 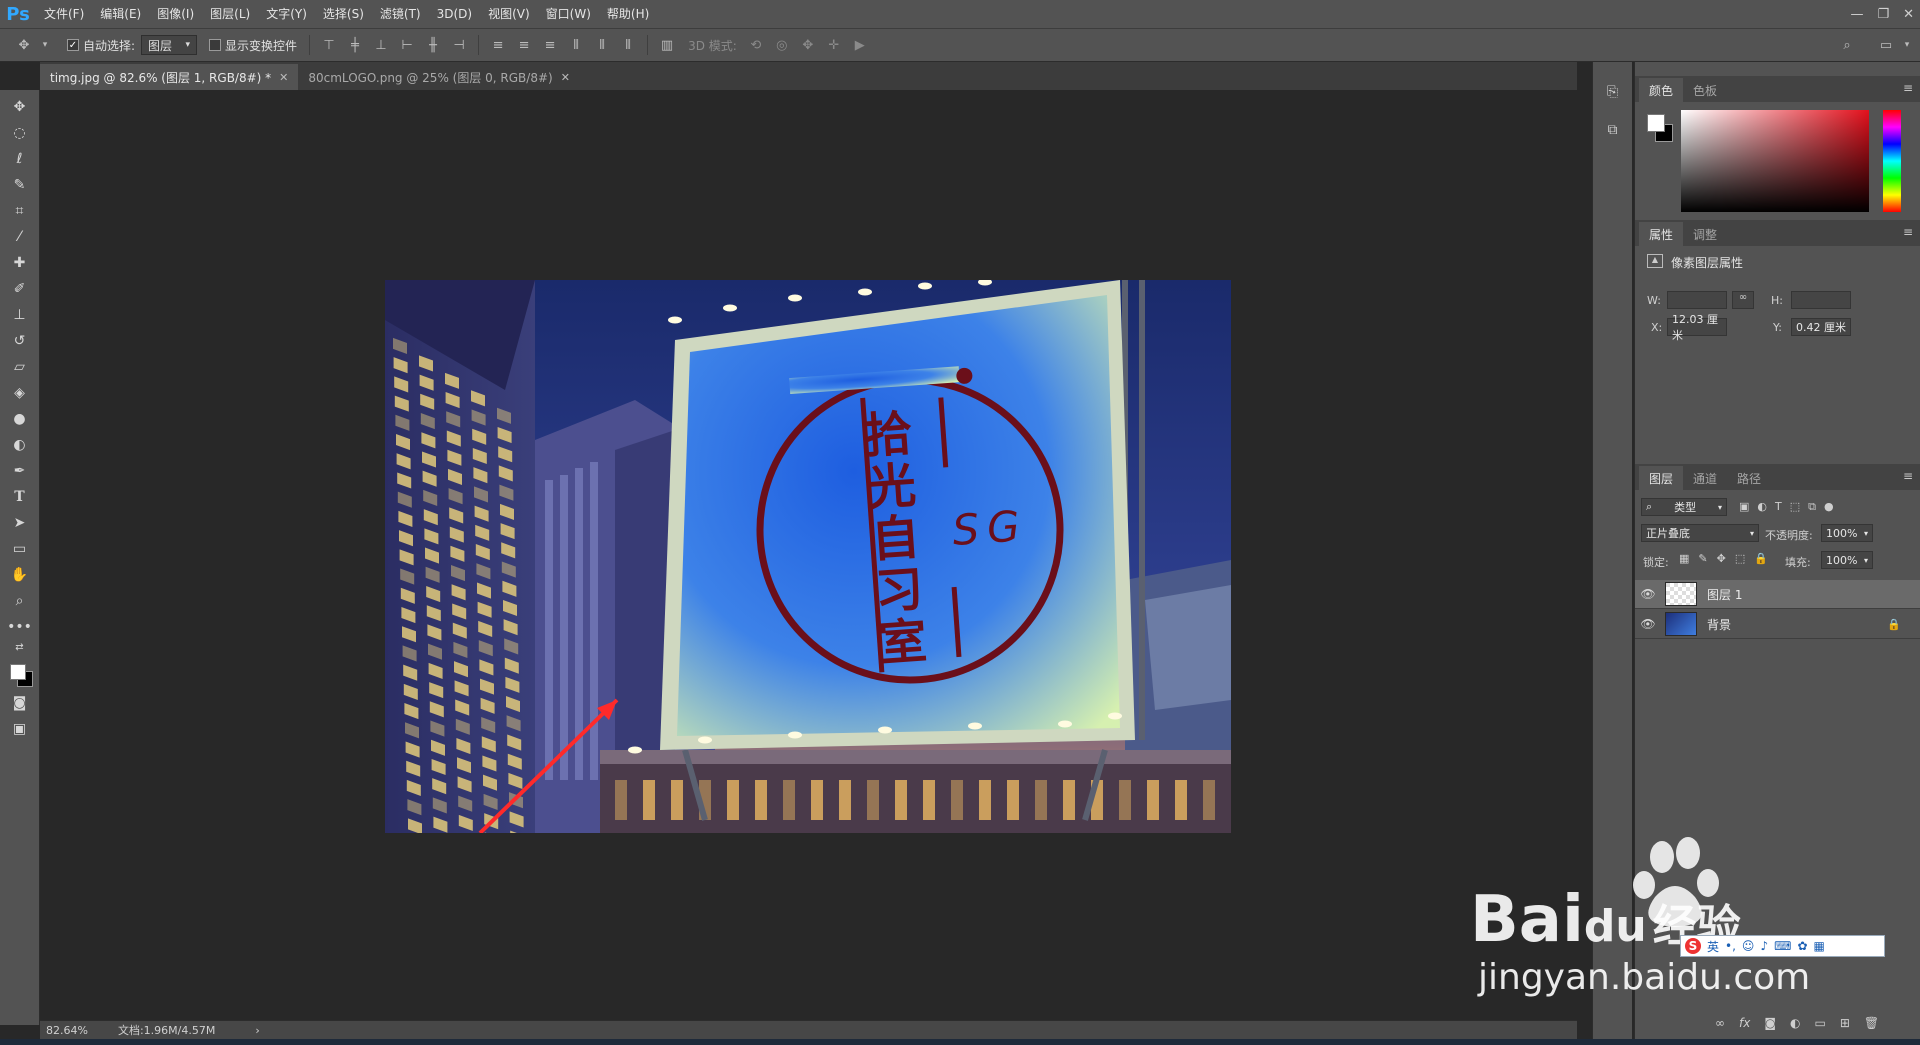 What do you see at coordinates (782, 45) in the screenshot?
I see `roll-3d-icon: ◎` at bounding box center [782, 45].